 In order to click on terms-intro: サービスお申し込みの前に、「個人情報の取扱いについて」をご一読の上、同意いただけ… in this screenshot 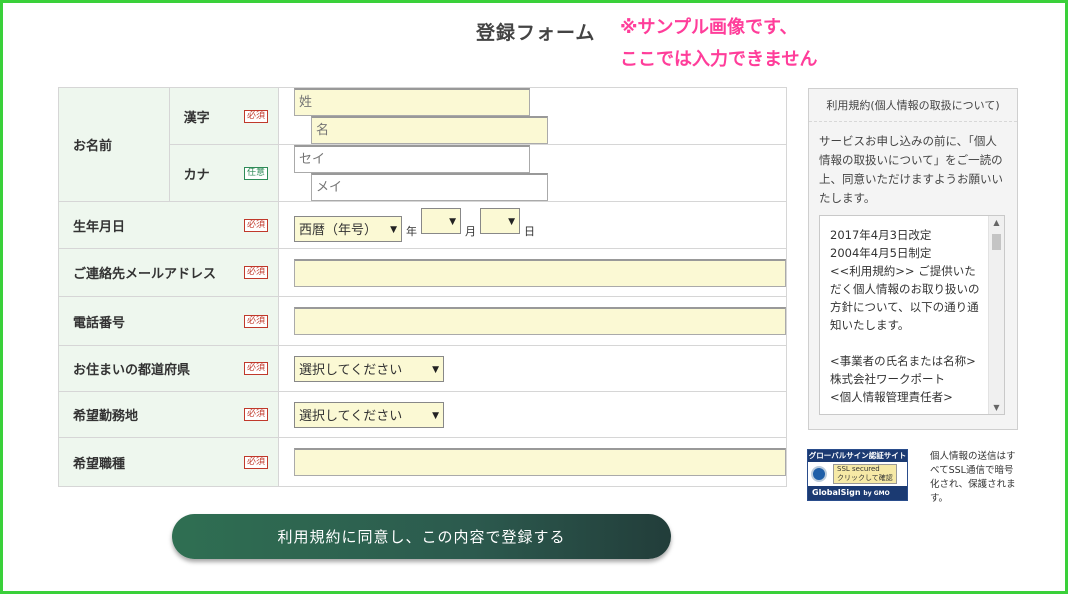, I will do `click(911, 169)`.